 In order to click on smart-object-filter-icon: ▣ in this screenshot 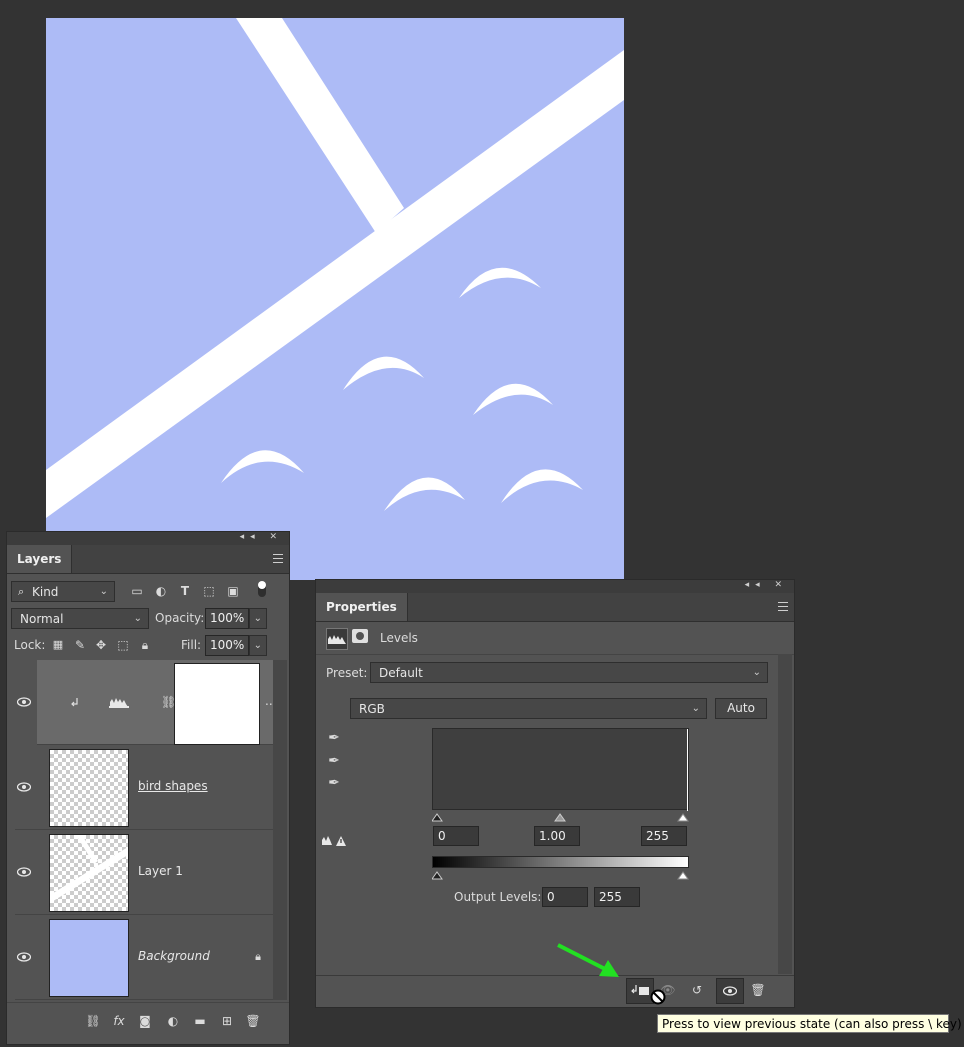, I will do `click(233, 591)`.